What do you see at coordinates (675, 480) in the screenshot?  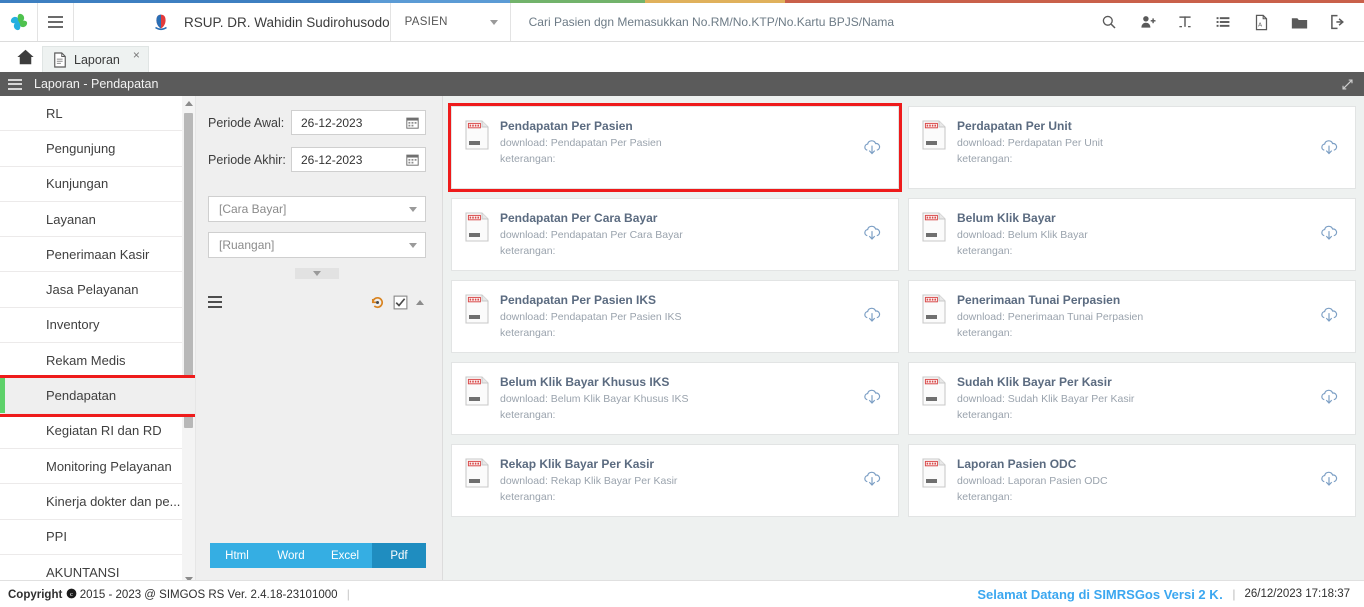 I see `report-card: Rekap Klik Bayar Per Kasir download` at bounding box center [675, 480].